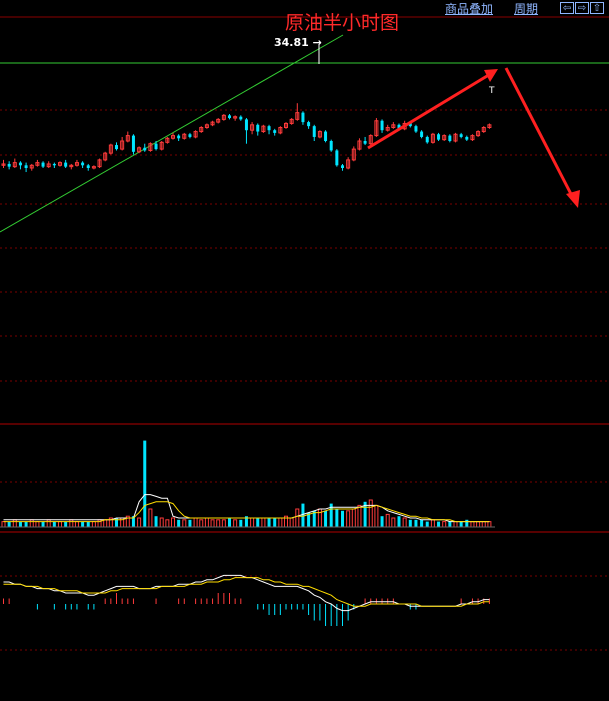  What do you see at coordinates (567, 8) in the screenshot?
I see `arrow-left-icon: ⇦` at bounding box center [567, 8].